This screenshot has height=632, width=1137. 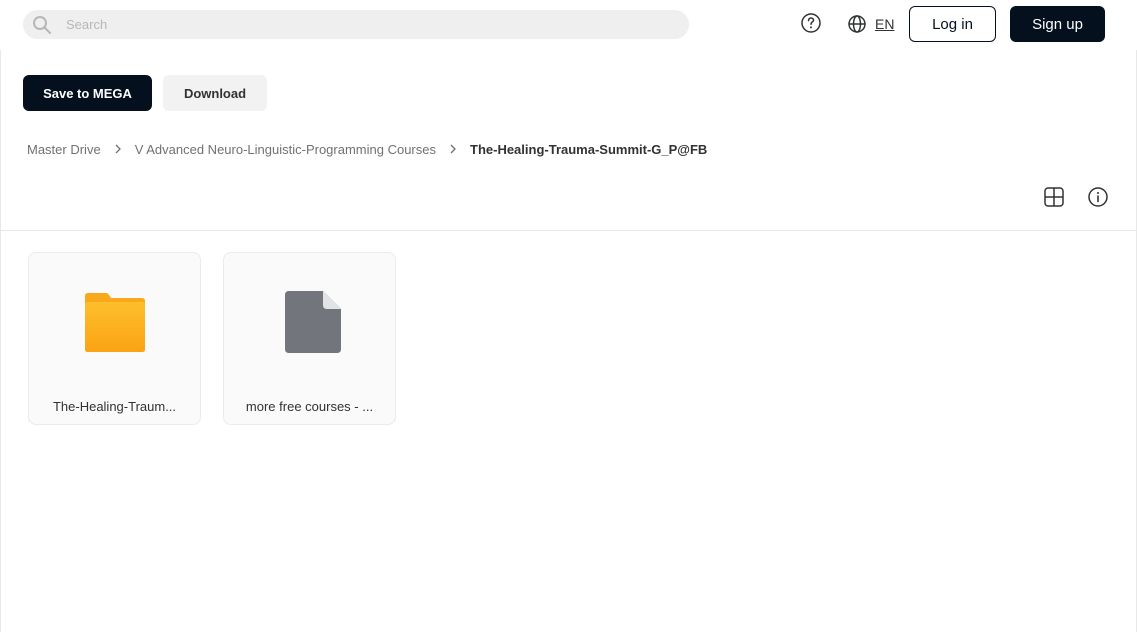 What do you see at coordinates (64, 149) in the screenshot?
I see `breadcrumb-item-master-drive: Master Drive` at bounding box center [64, 149].